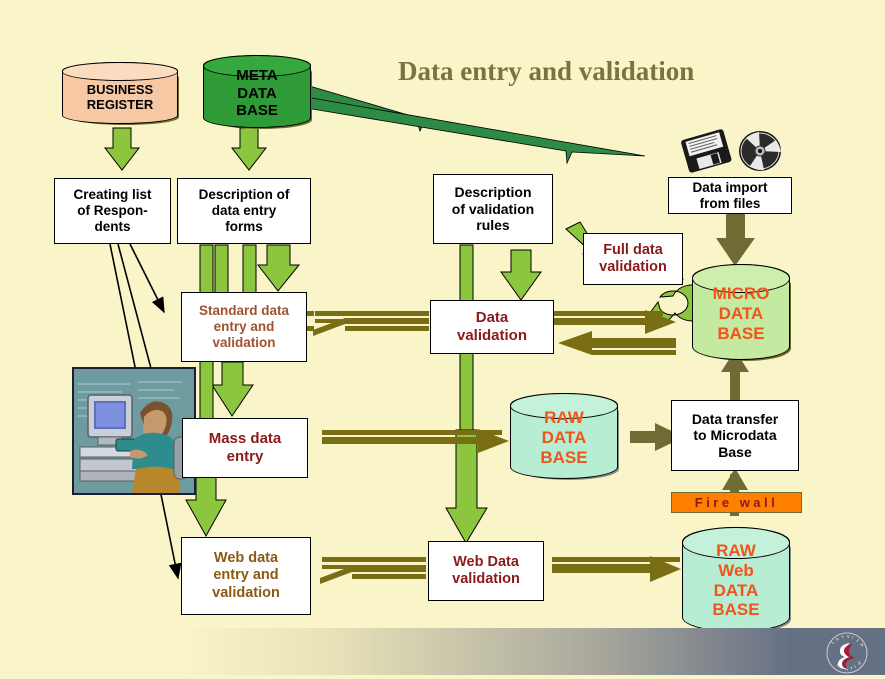 Image resolution: width=885 pixels, height=679 pixels. I want to click on box-line: Description of, so click(244, 195).